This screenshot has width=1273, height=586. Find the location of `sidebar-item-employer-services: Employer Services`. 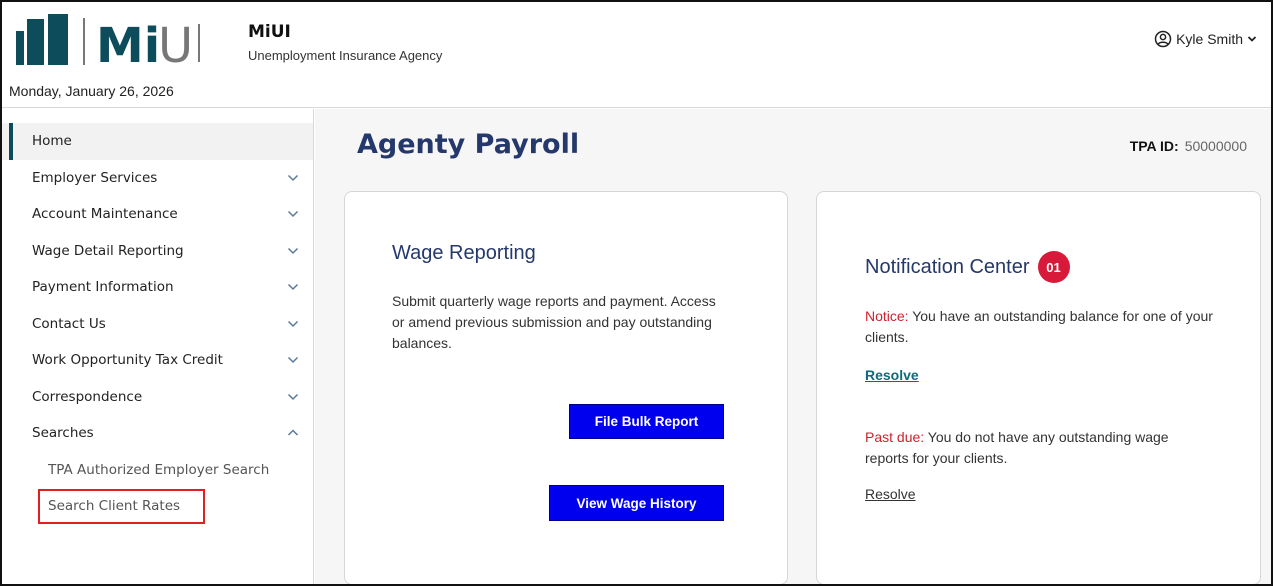

sidebar-item-employer-services: Employer Services is located at coordinates (157, 178).